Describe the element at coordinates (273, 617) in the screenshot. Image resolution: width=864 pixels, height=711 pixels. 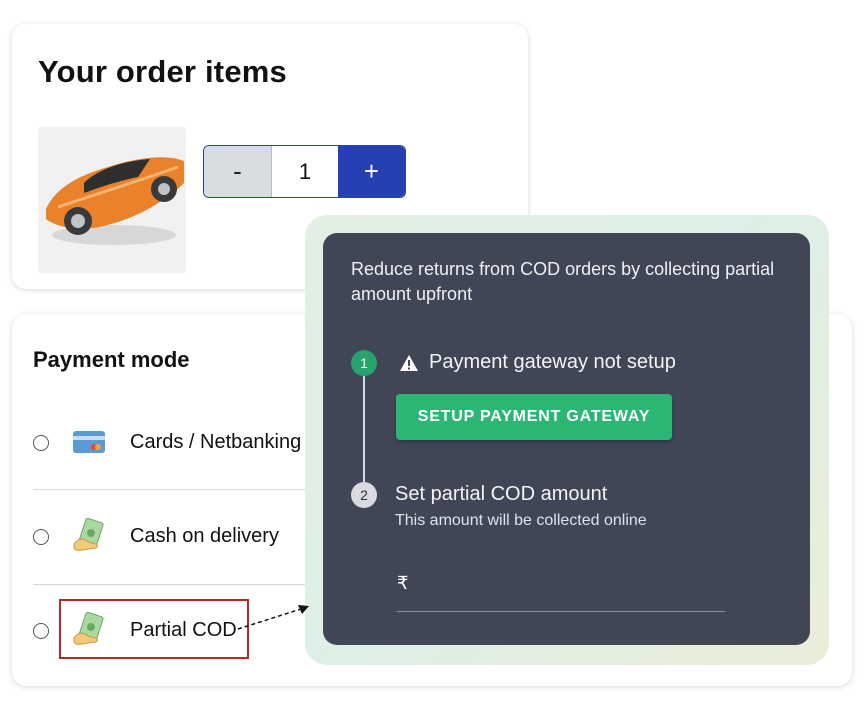
I see `pointer-arrow` at that location.